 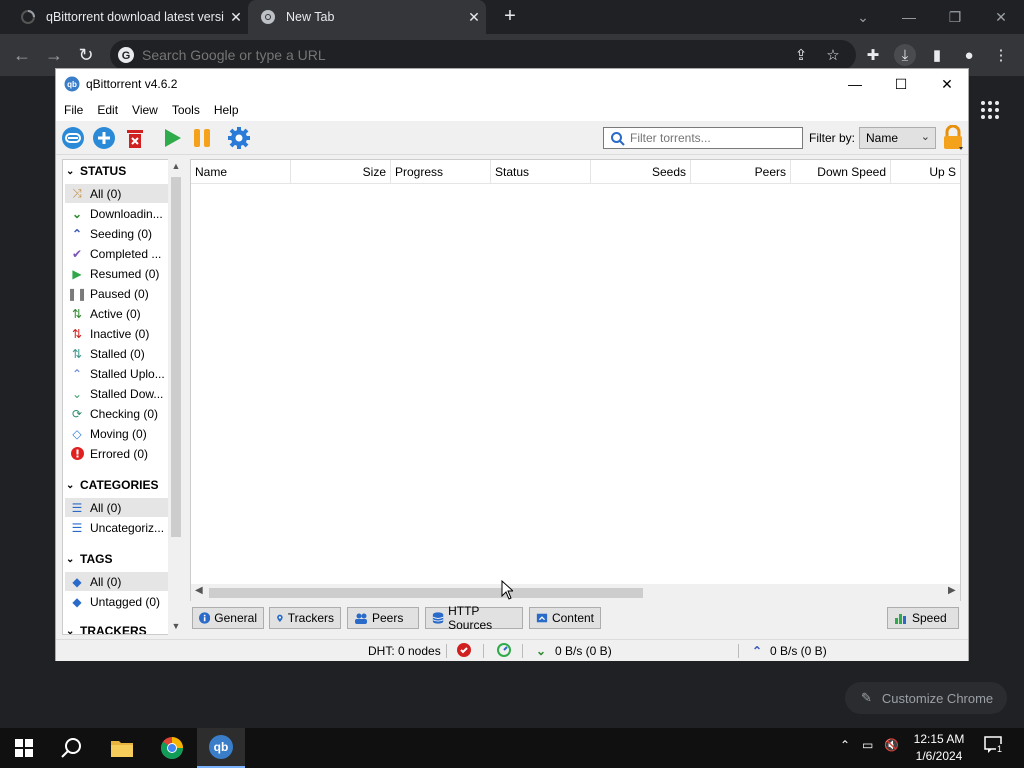 What do you see at coordinates (510, 17) in the screenshot?
I see `new-tab-button: +` at bounding box center [510, 17].